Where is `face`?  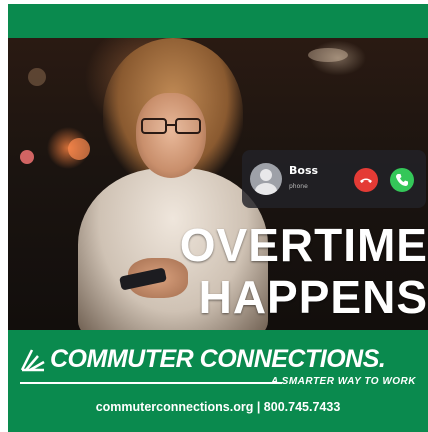
face is located at coordinates (171, 135).